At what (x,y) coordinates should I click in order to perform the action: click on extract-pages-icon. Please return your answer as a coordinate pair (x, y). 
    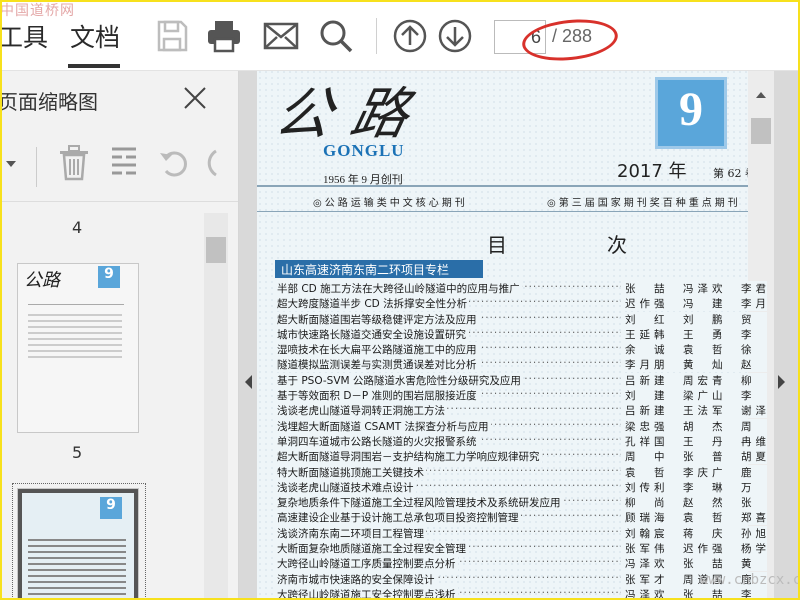
    Looking at the image, I should click on (124, 163).